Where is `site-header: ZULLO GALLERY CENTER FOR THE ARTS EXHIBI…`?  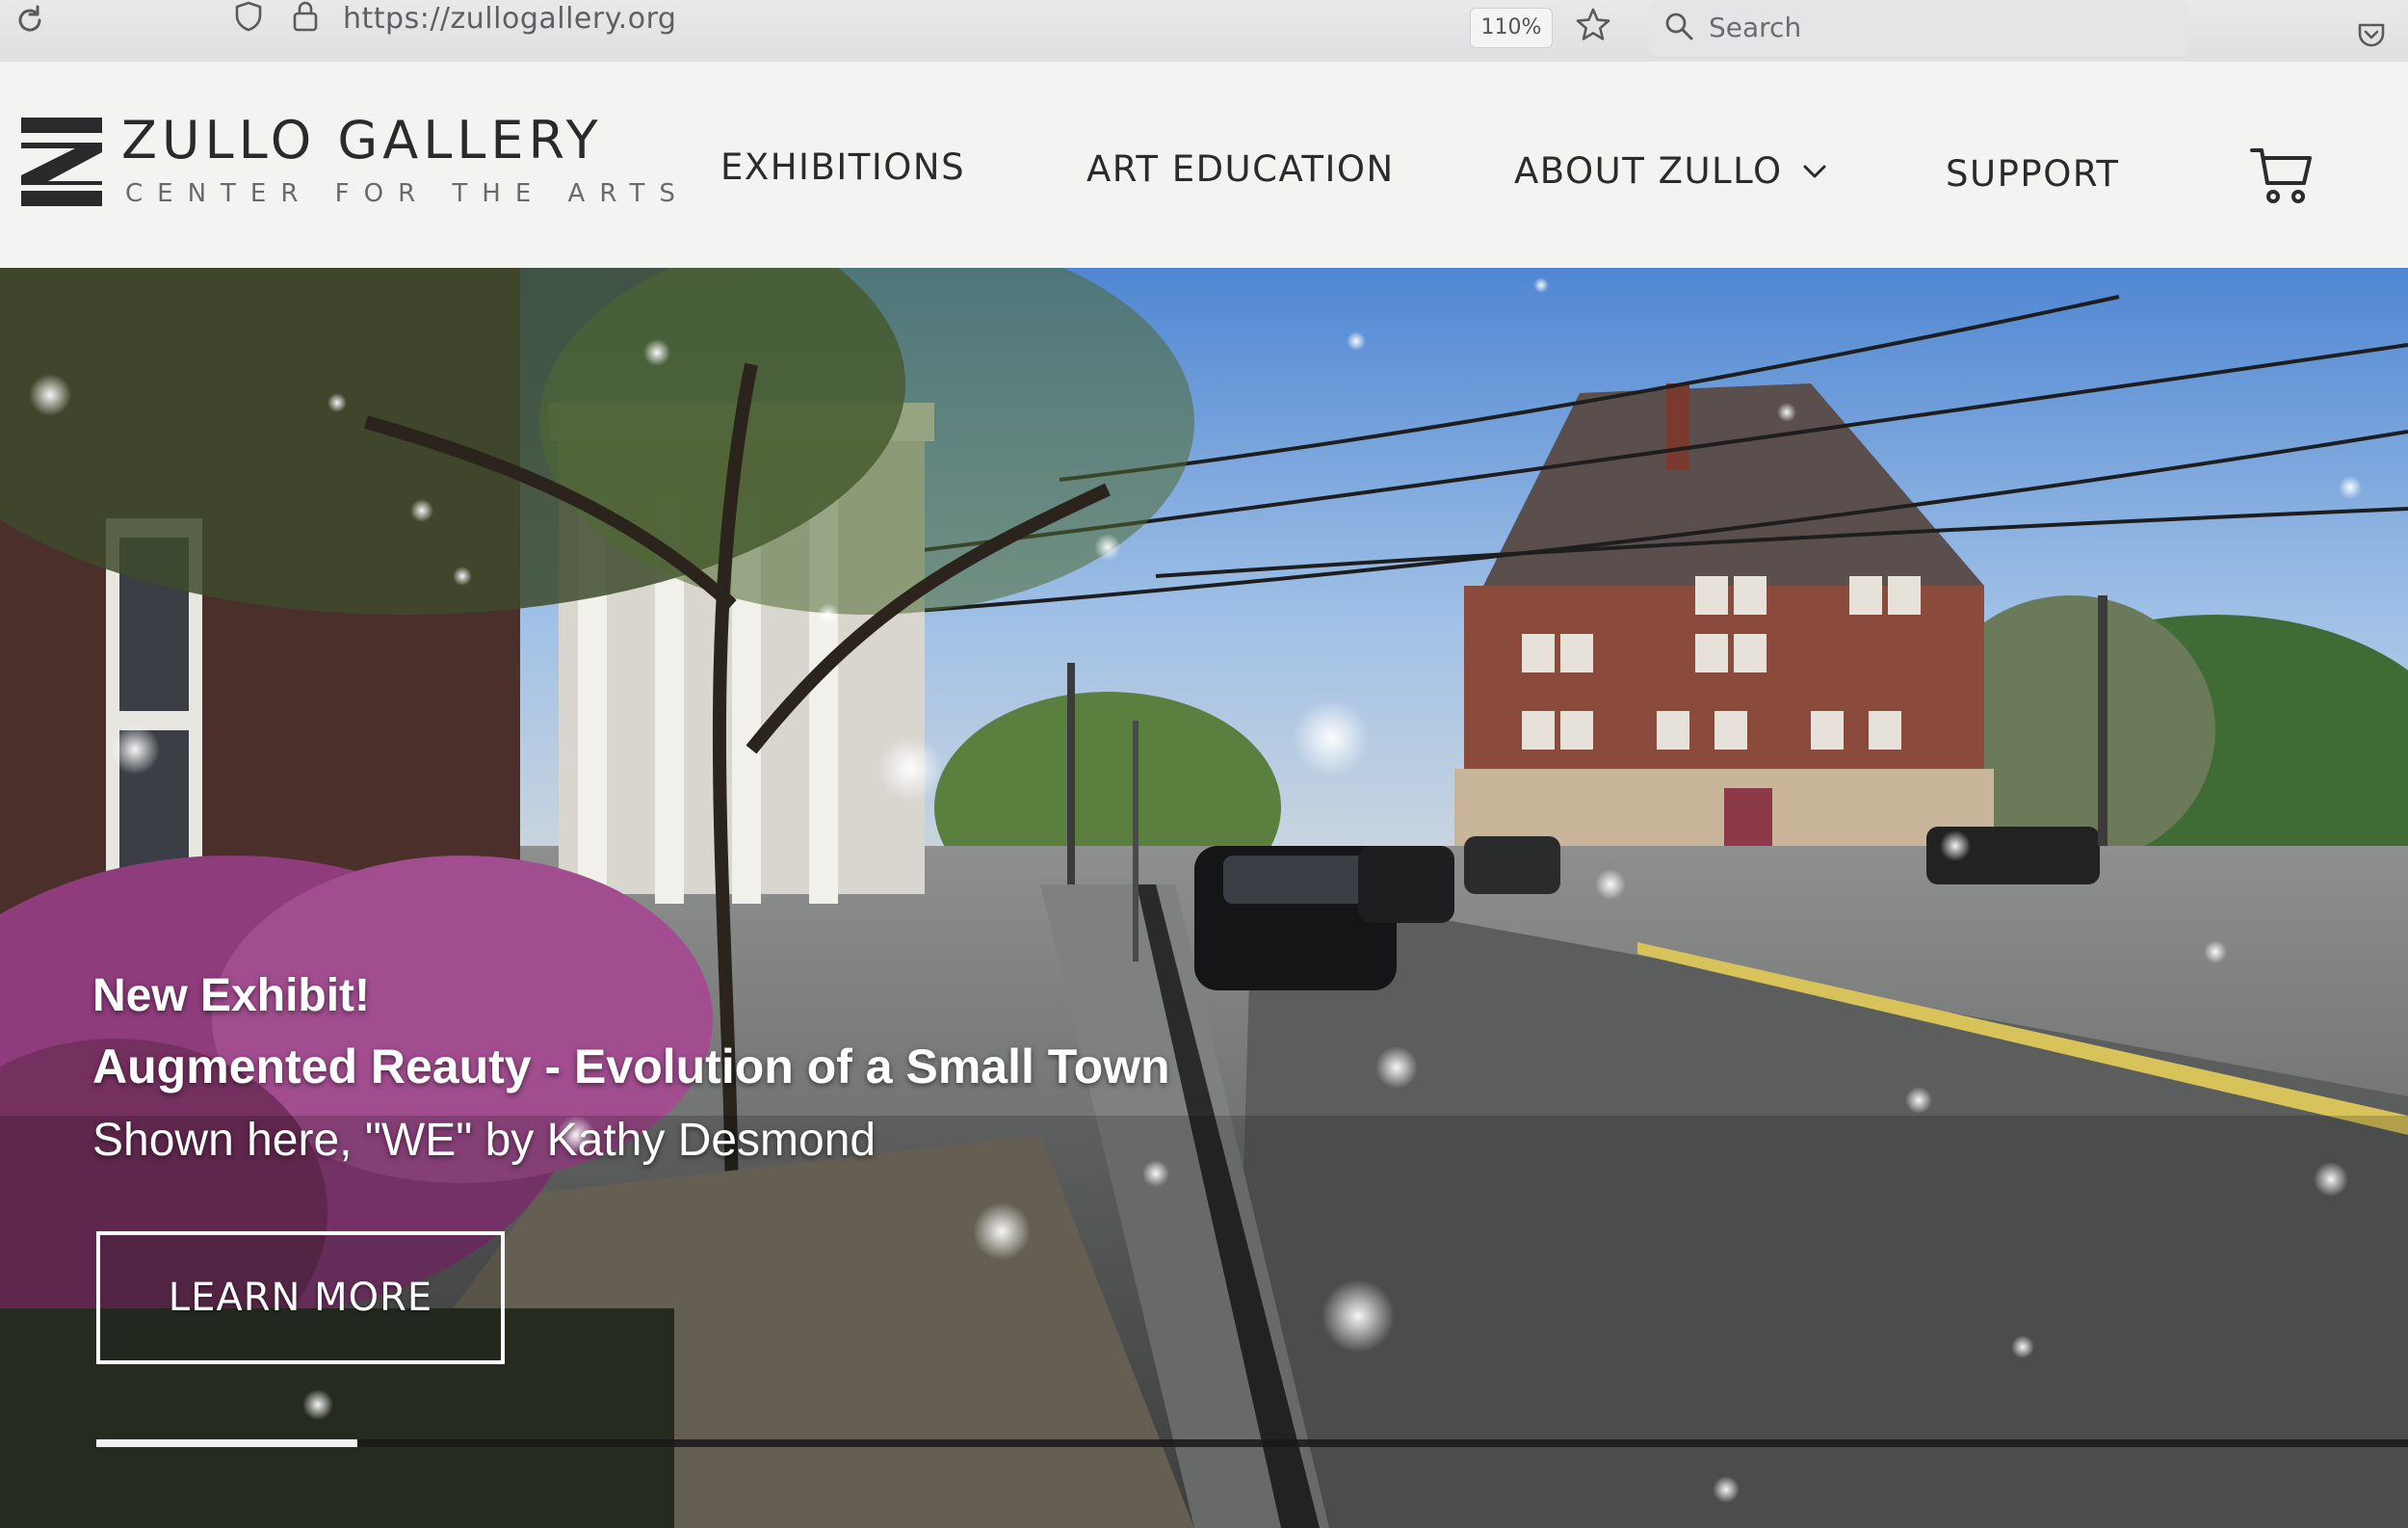 site-header: ZULLO GALLERY CENTER FOR THE ARTS EXHIBI… is located at coordinates (1204, 165).